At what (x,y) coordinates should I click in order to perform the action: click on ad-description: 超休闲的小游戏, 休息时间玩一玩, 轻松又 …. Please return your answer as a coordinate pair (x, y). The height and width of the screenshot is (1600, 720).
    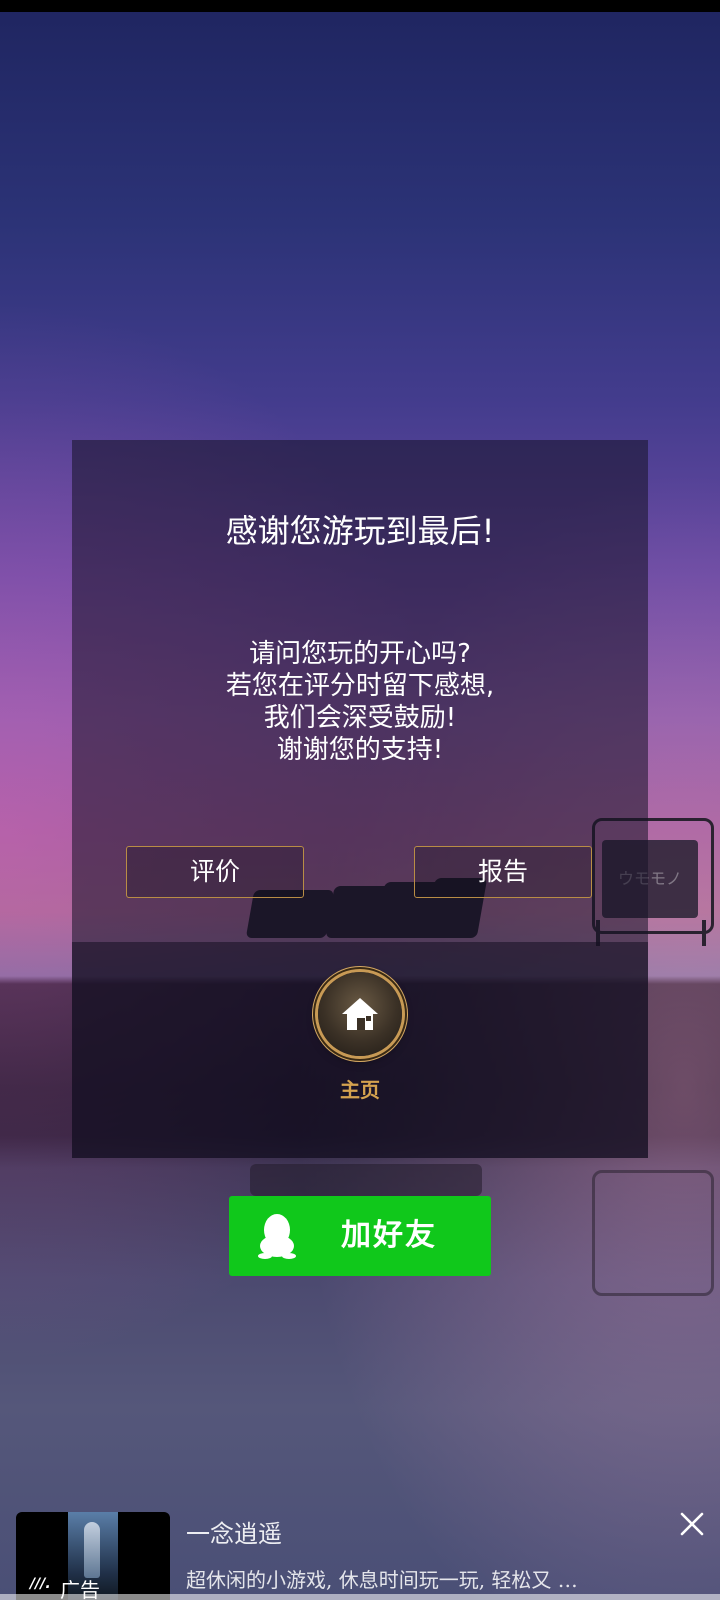
    Looking at the image, I should click on (424, 1578).